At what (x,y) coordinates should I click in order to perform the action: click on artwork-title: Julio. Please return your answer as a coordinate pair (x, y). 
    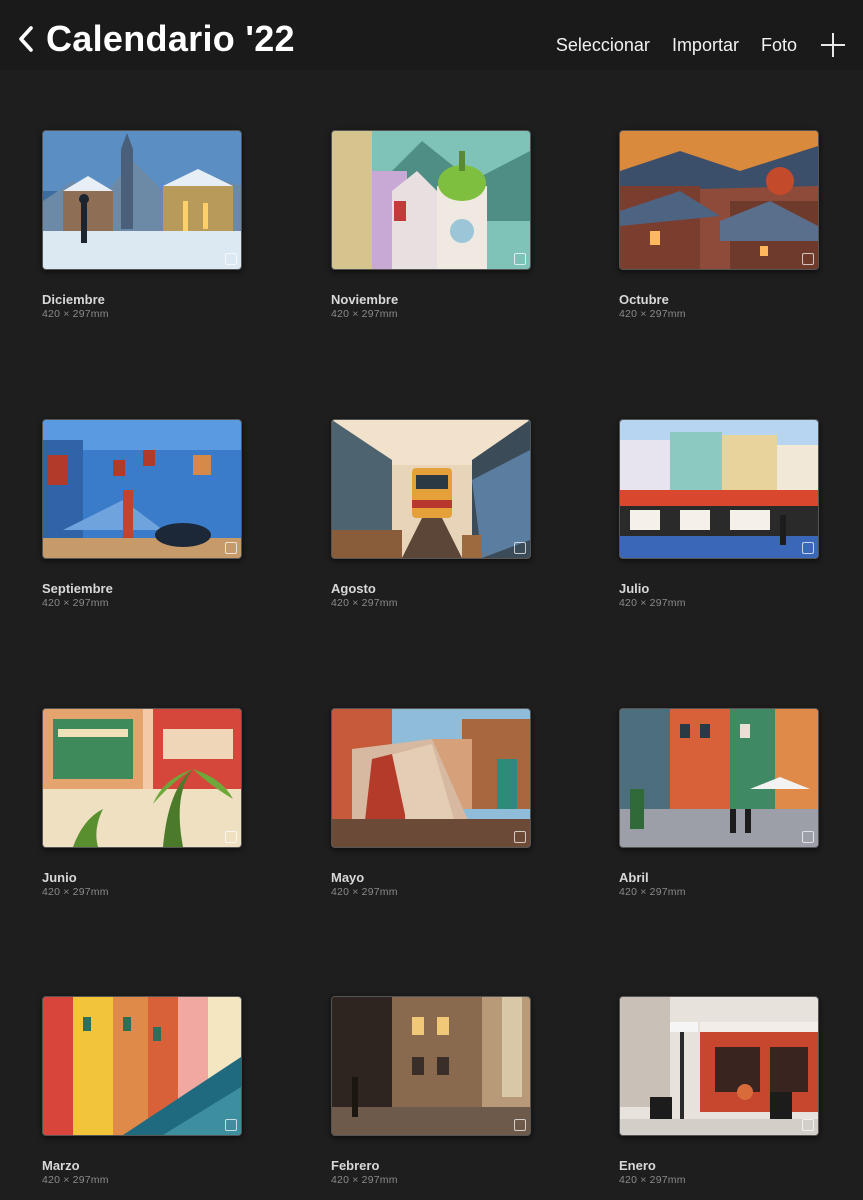
    Looking at the image, I should click on (634, 588).